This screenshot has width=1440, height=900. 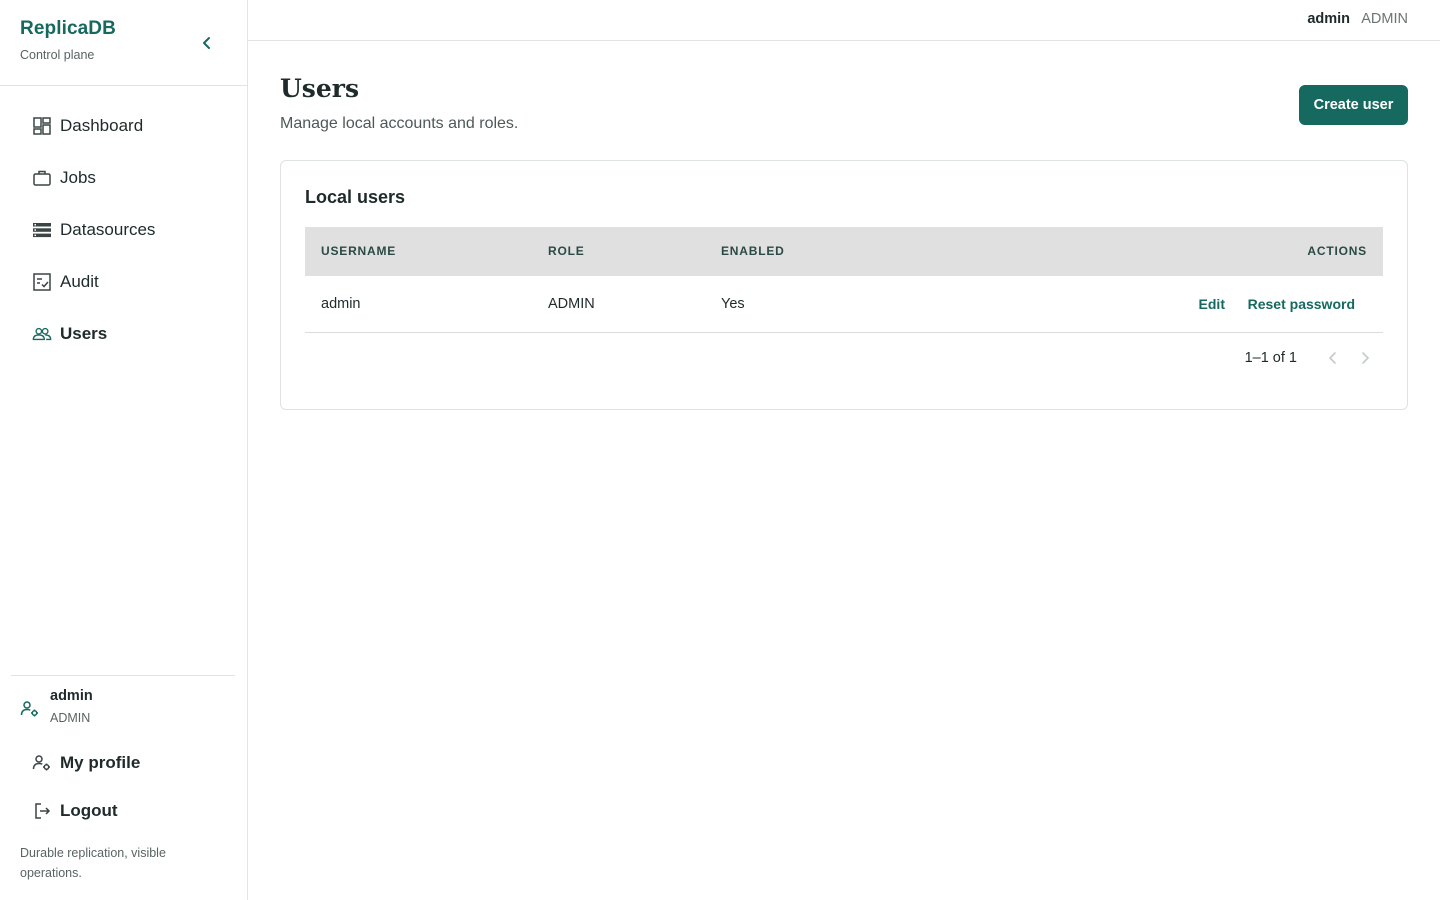 I want to click on brand-title: ReplicaDB, so click(x=68, y=28).